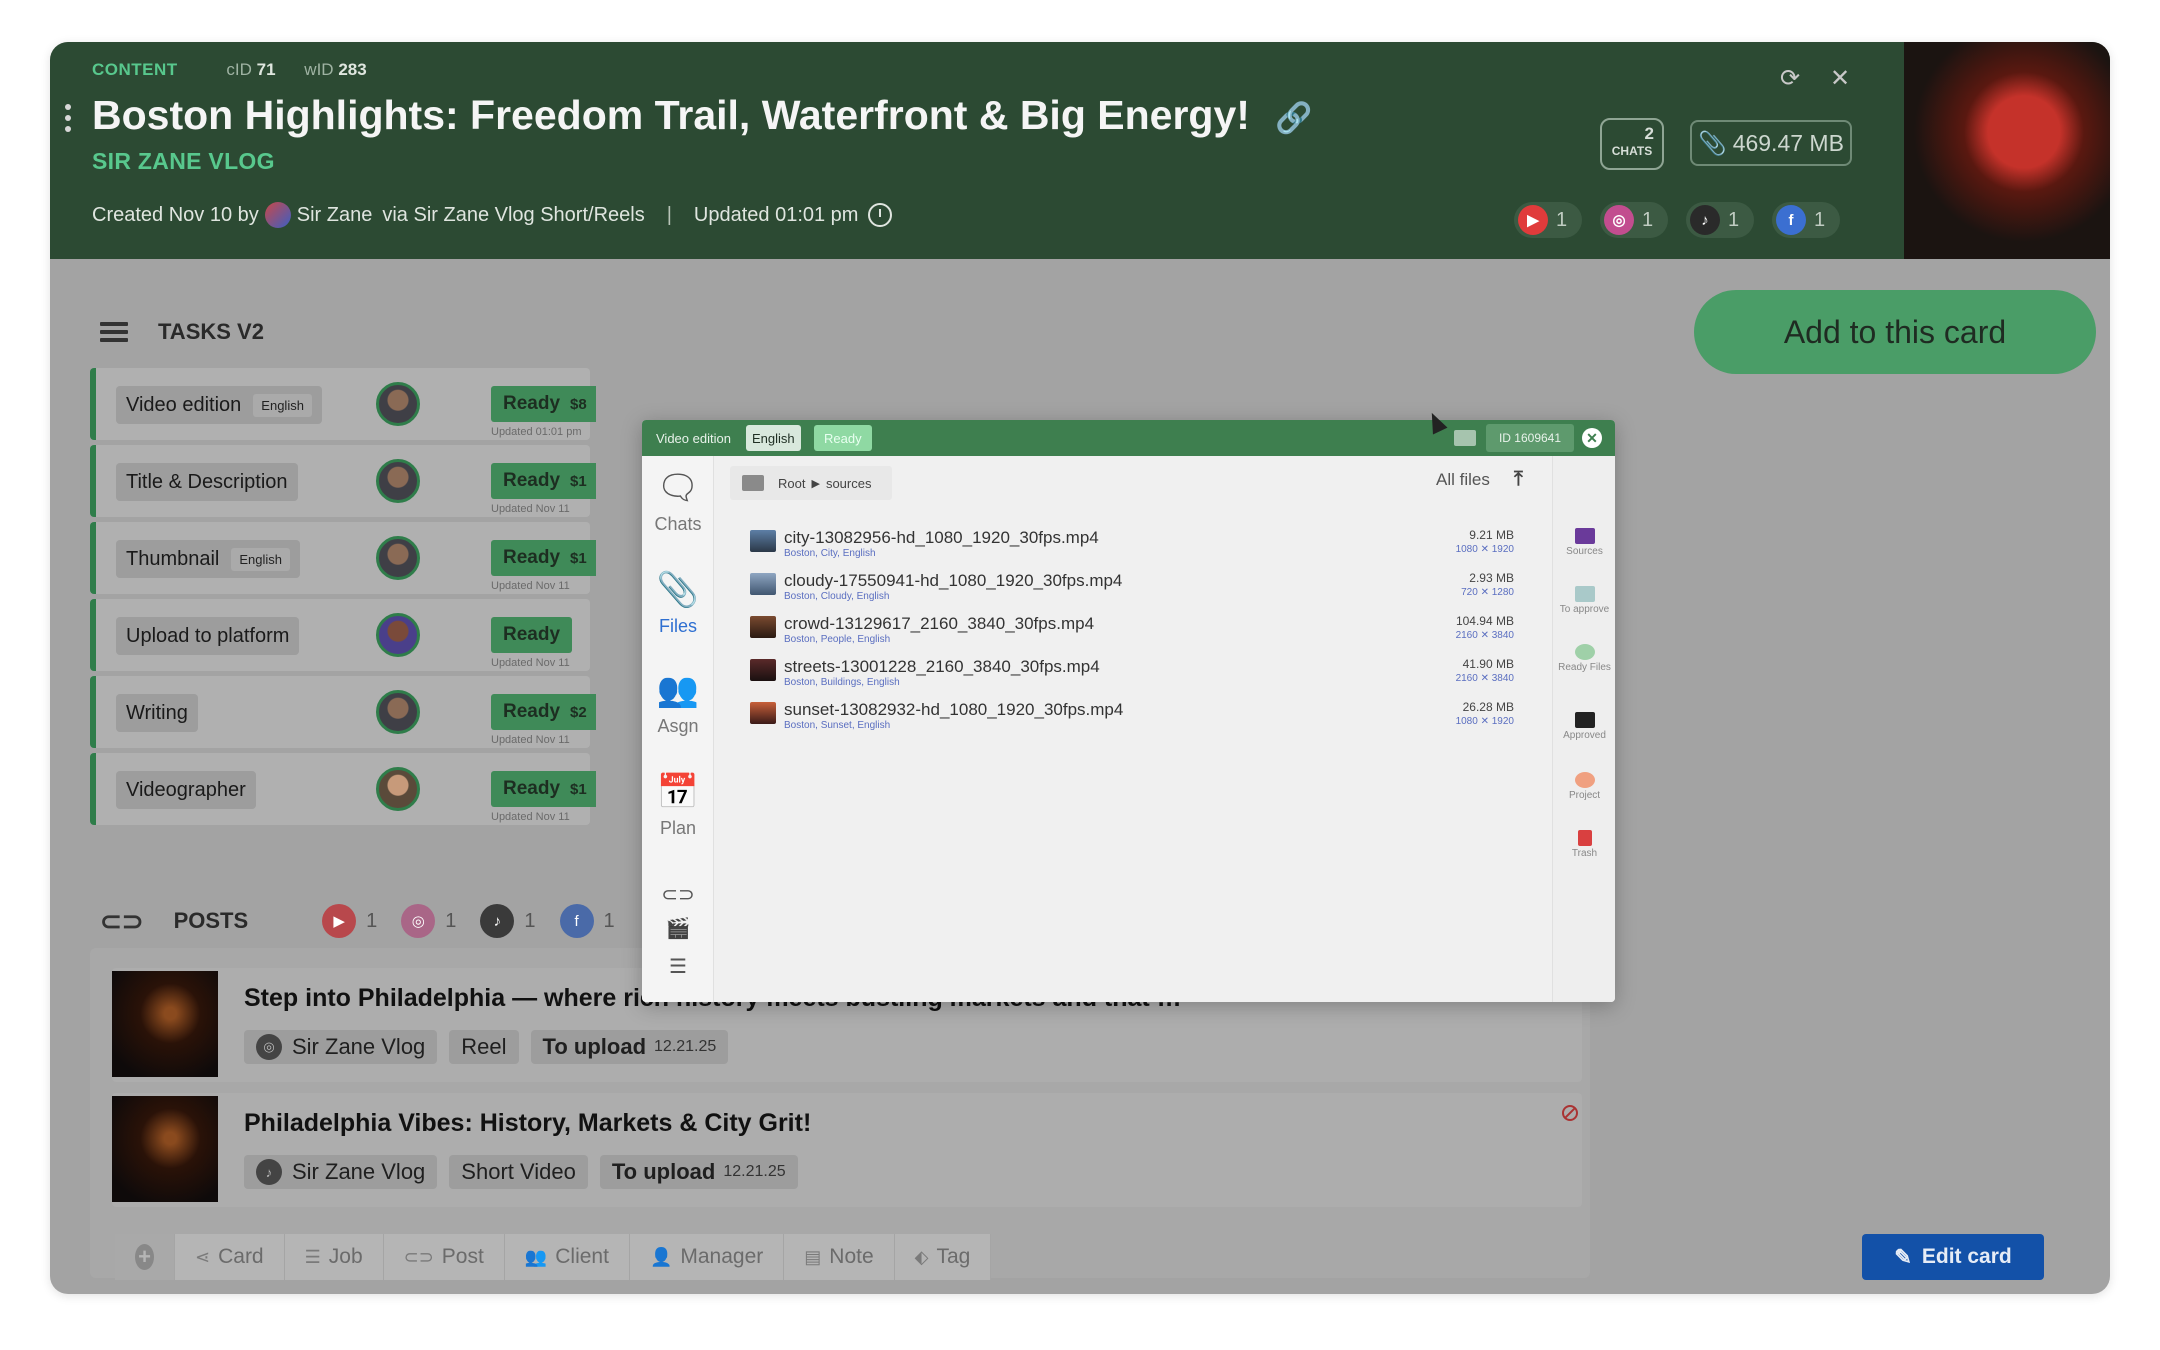  What do you see at coordinates (843, 438) in the screenshot?
I see `modal-status: Ready` at bounding box center [843, 438].